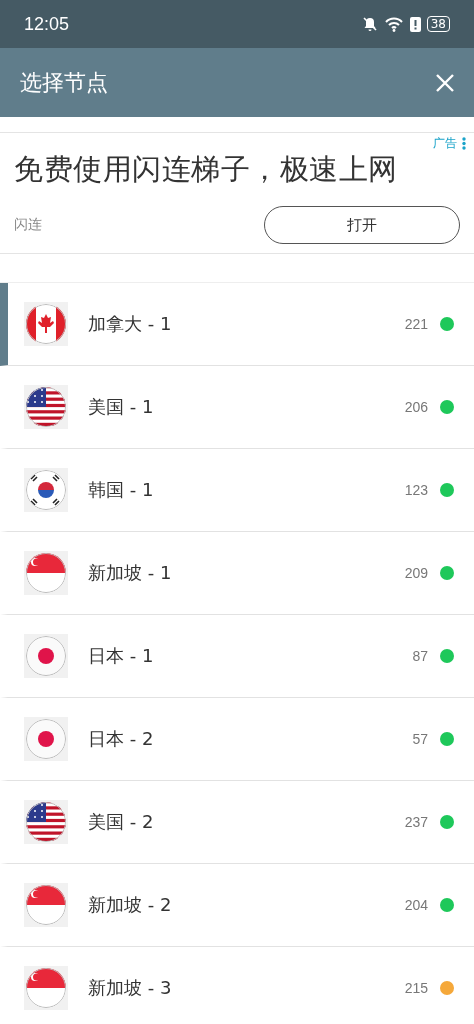 This screenshot has width=474, height=1024. I want to click on node-name: 美国 - 1, so click(121, 407).